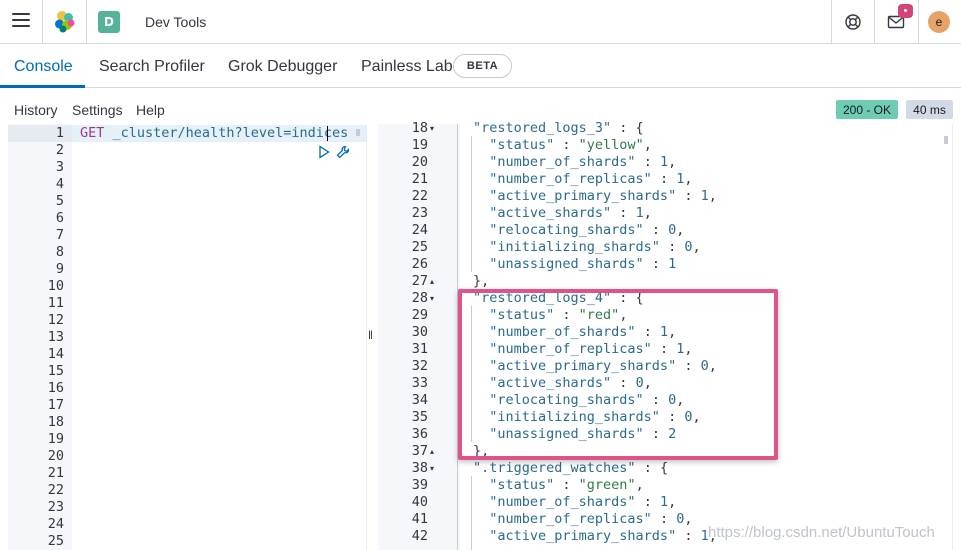 The image size is (961, 550). I want to click on response-code-line: "initializing_shards" : 0,, so click(587, 247).